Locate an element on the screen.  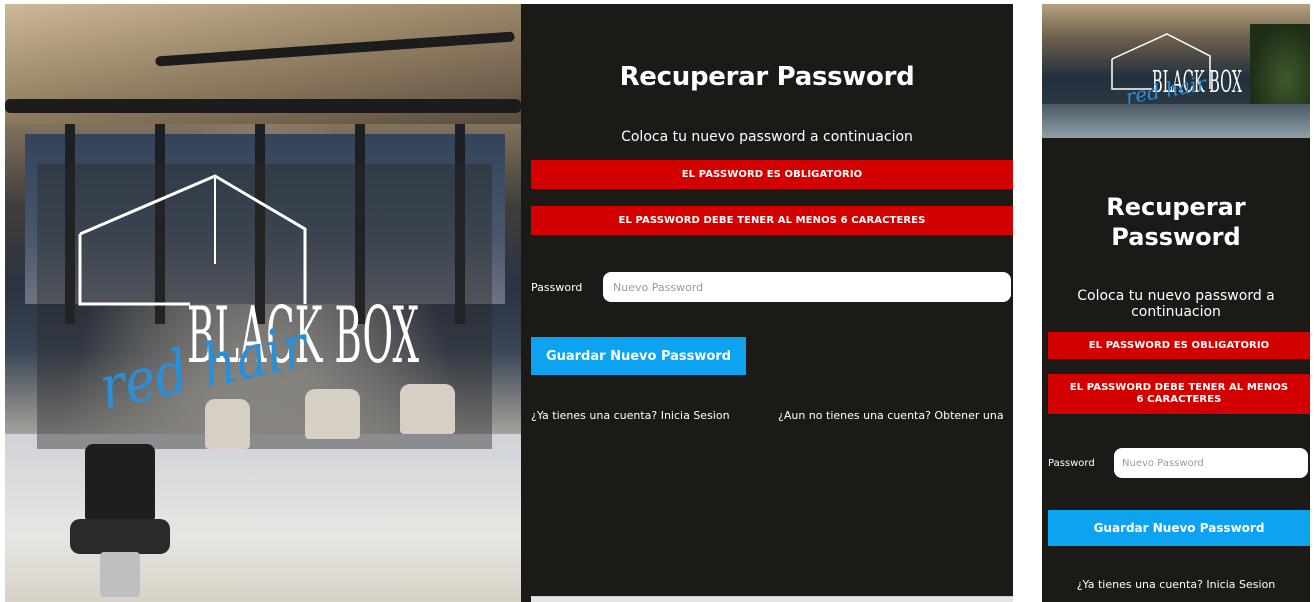
mobile-hero-image: BLACK BOX red hair is located at coordinates (1176, 71).